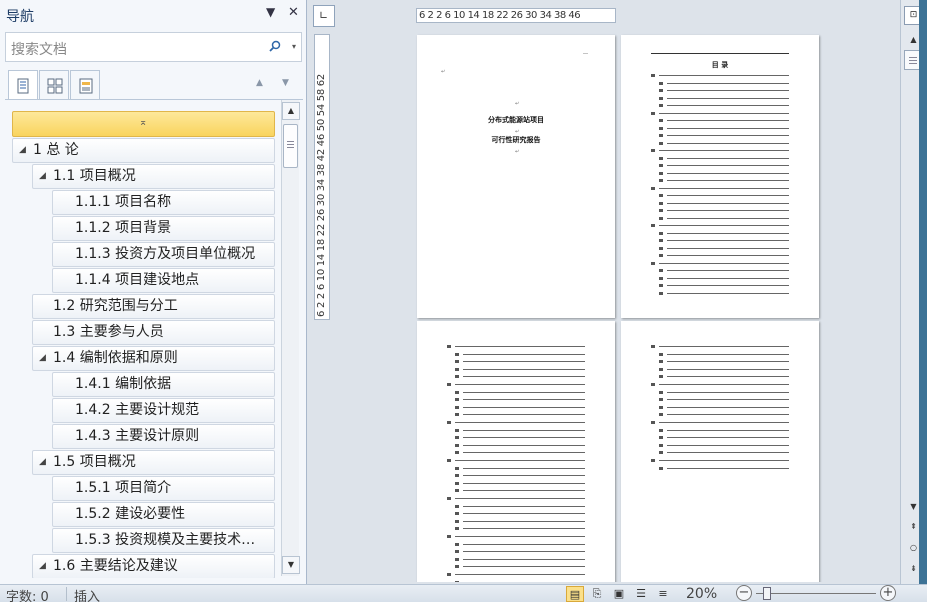 The image size is (927, 602). I want to click on heading-item: 1.2 研究范围与分工, so click(153, 306).